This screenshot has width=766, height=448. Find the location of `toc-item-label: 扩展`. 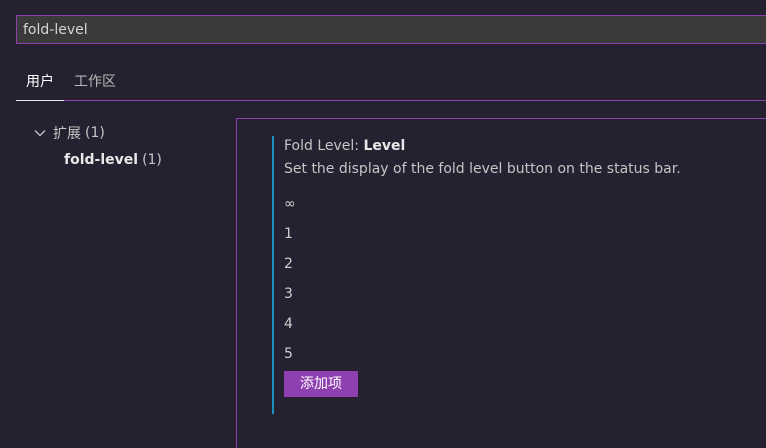

toc-item-label: 扩展 is located at coordinates (67, 134).